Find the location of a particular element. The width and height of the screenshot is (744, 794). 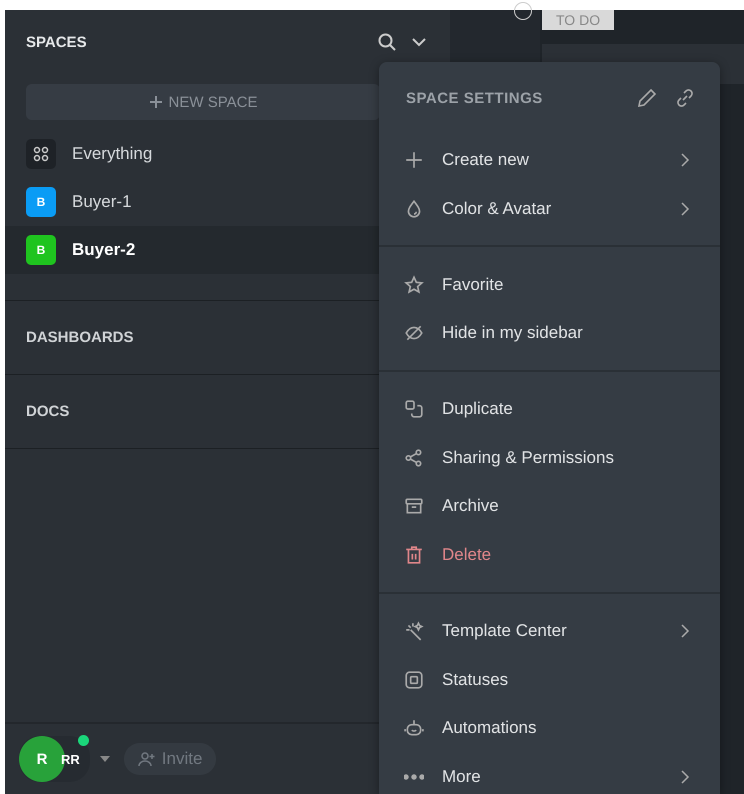

menu-heading: SPACE SETTINGS is located at coordinates (475, 98).